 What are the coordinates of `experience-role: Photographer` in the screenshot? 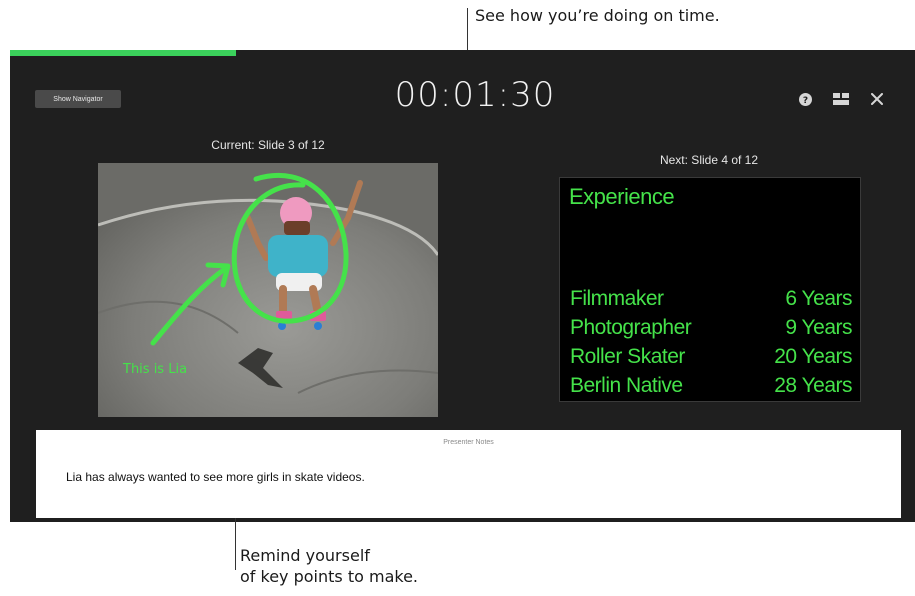 It's located at (631, 327).